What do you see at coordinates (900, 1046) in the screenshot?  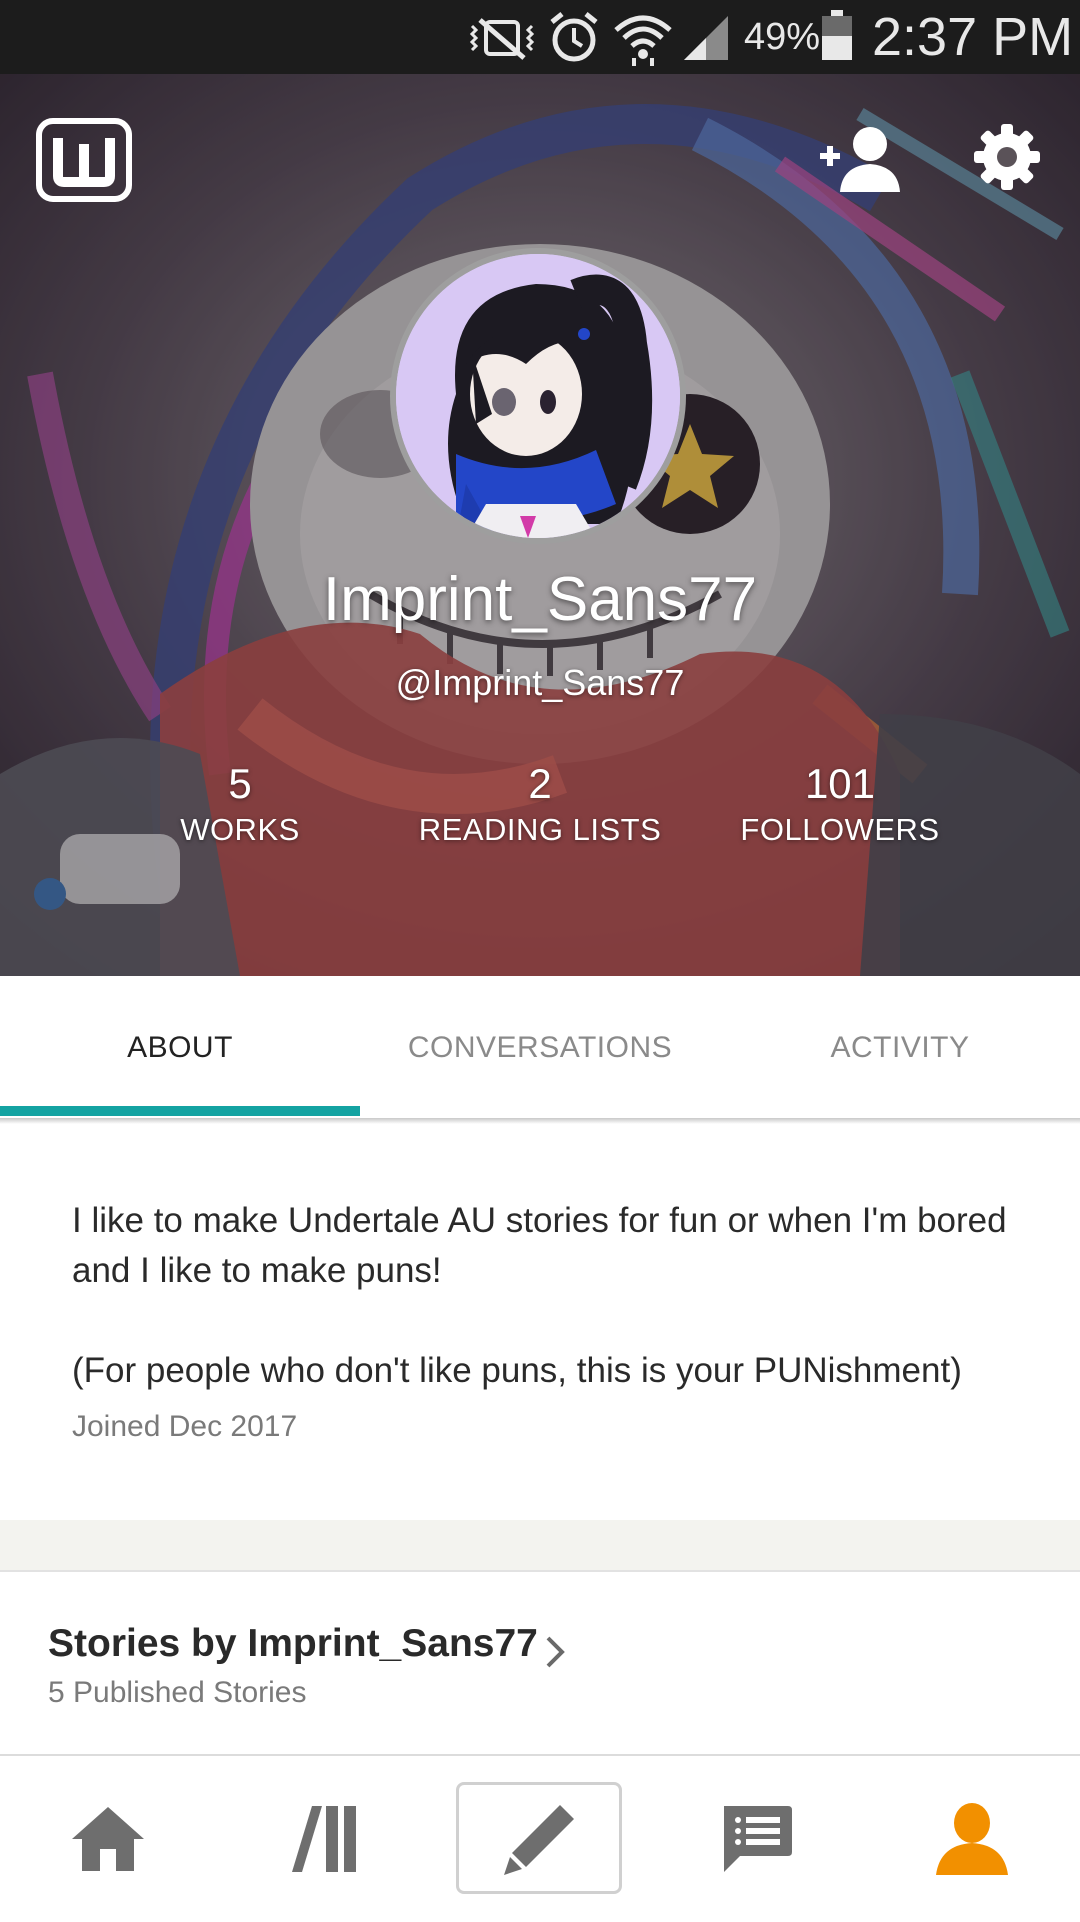 I see `tab-activity: ACTIVITY` at bounding box center [900, 1046].